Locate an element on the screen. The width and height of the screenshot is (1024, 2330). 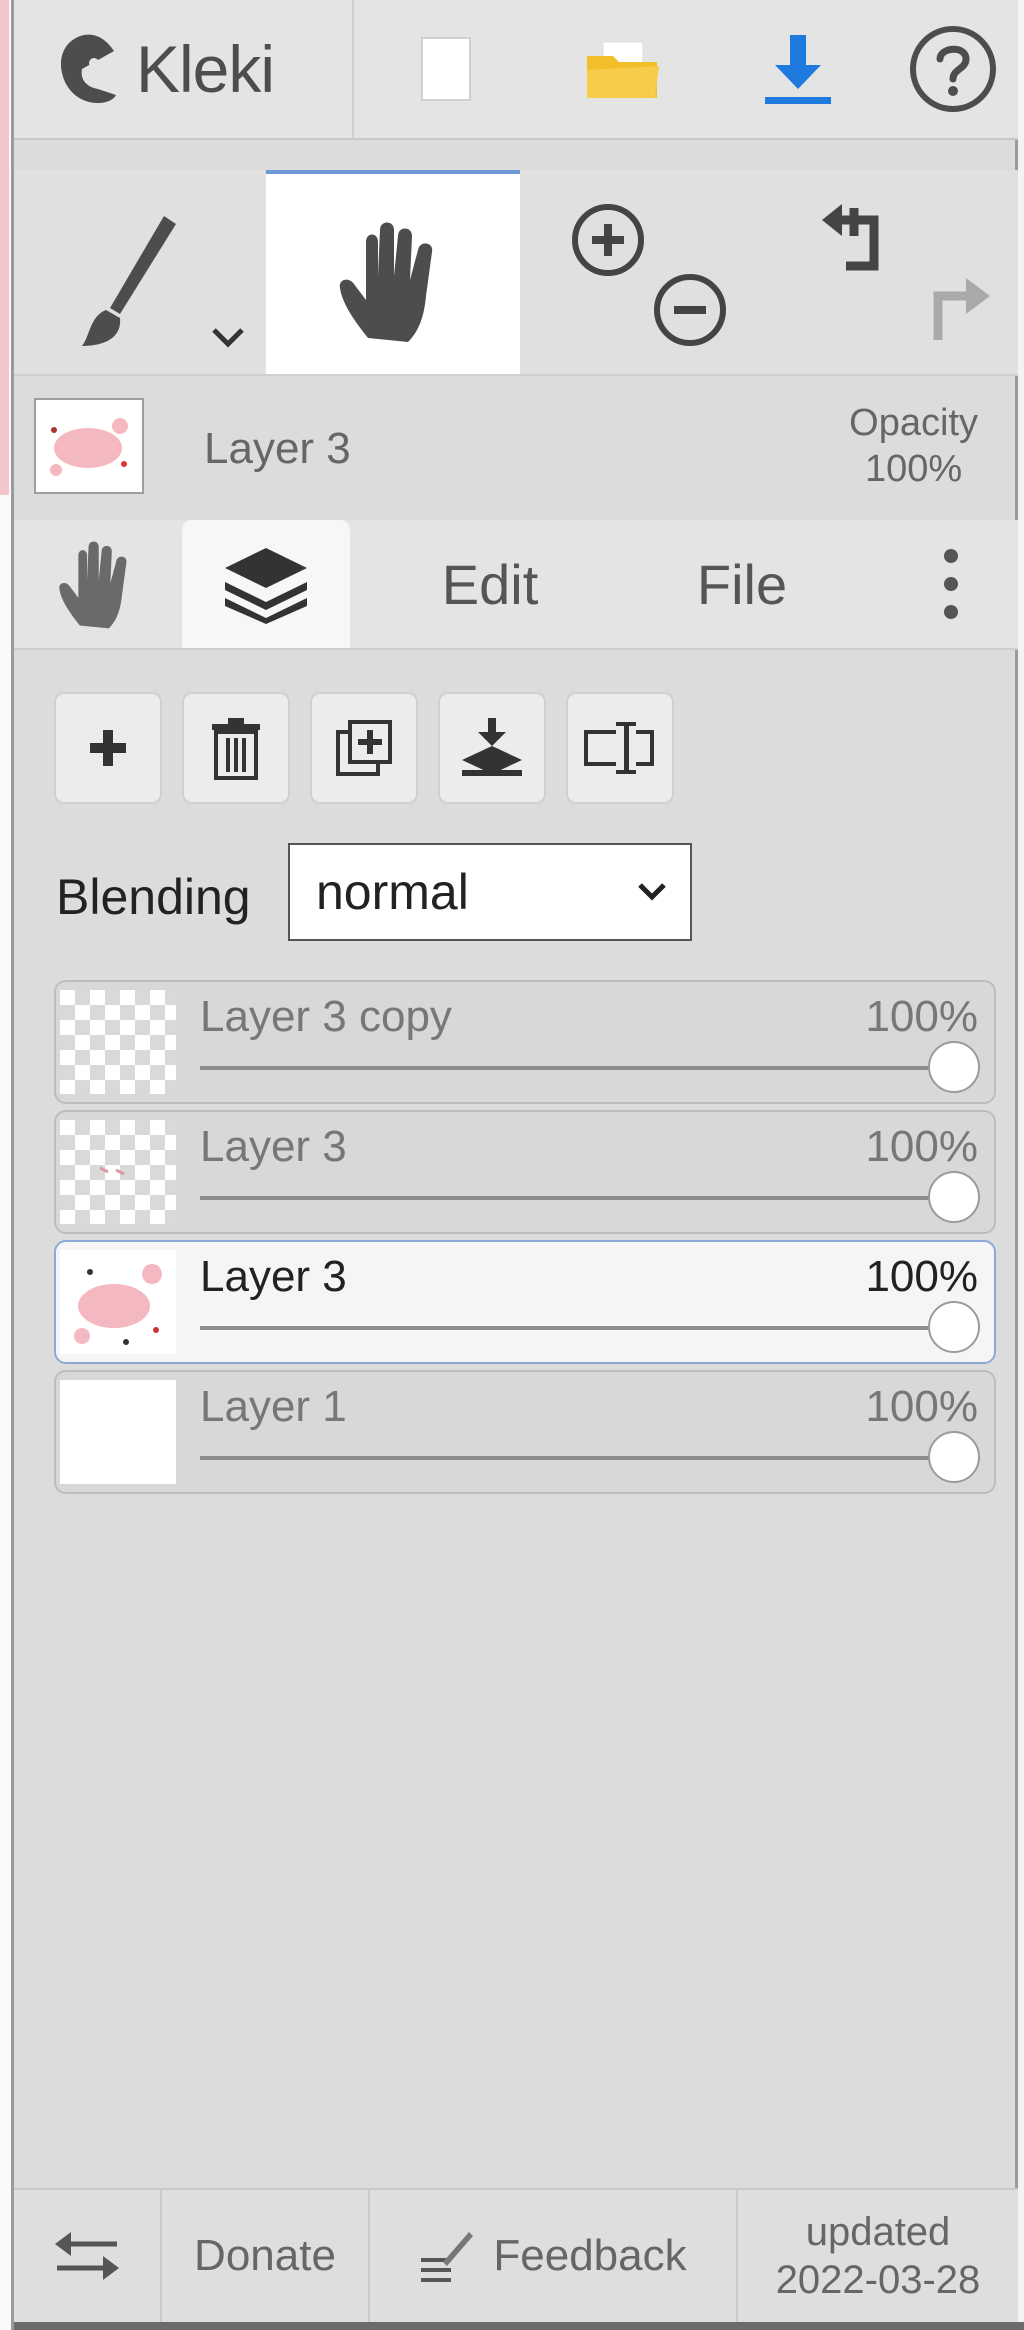
tab-edit: Edit is located at coordinates (490, 584).